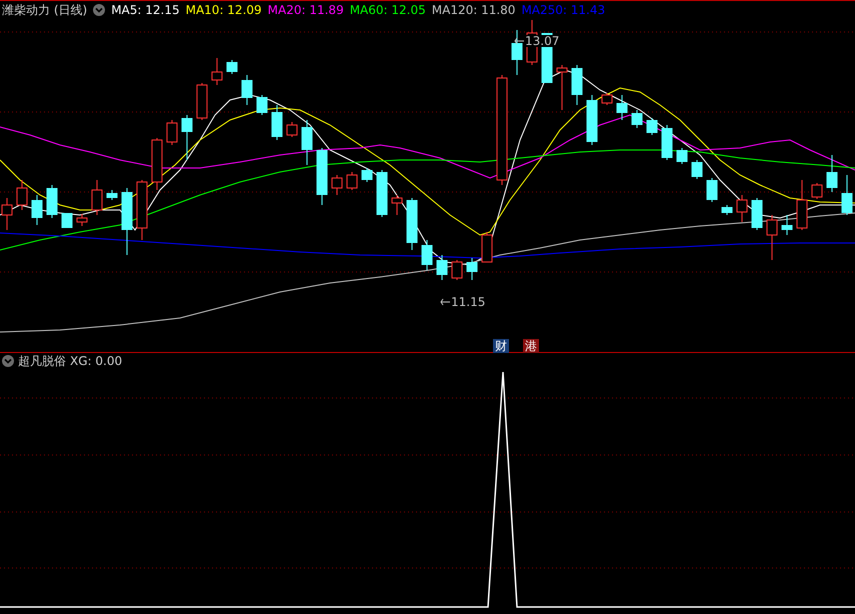  Describe the element at coordinates (474, 10) in the screenshot. I see `moving-average-reading: MA120: 11.80` at that location.